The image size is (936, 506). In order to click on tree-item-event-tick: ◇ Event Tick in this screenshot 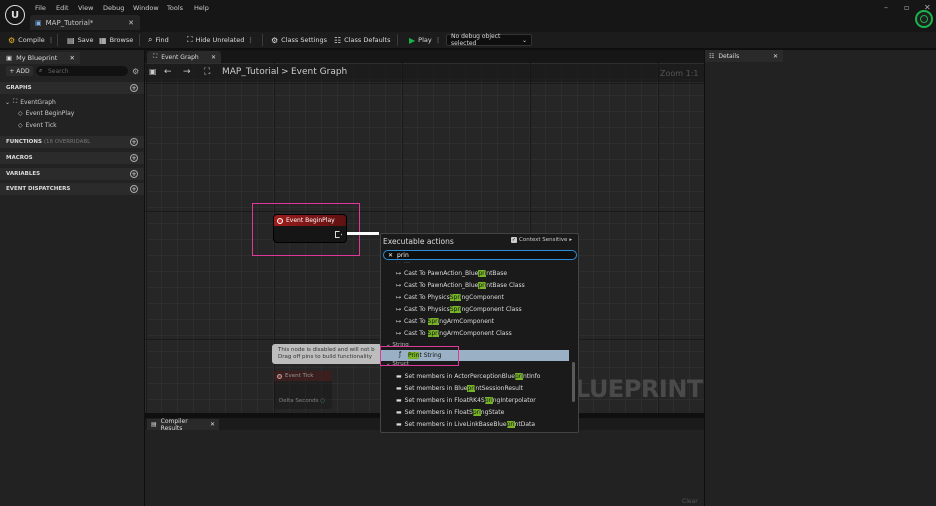, I will do `click(37, 125)`.